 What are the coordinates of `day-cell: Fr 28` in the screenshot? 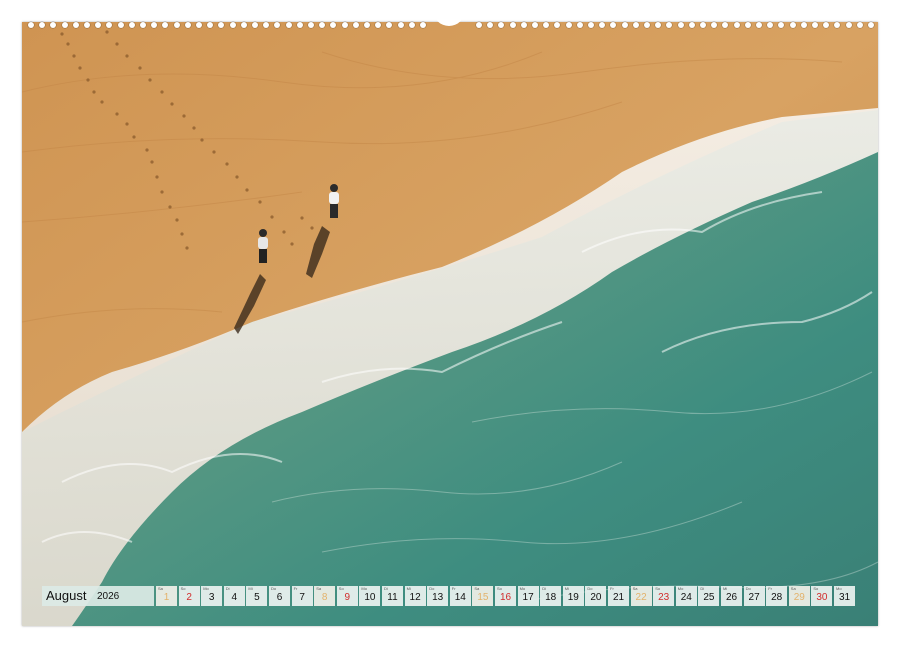 It's located at (777, 596).